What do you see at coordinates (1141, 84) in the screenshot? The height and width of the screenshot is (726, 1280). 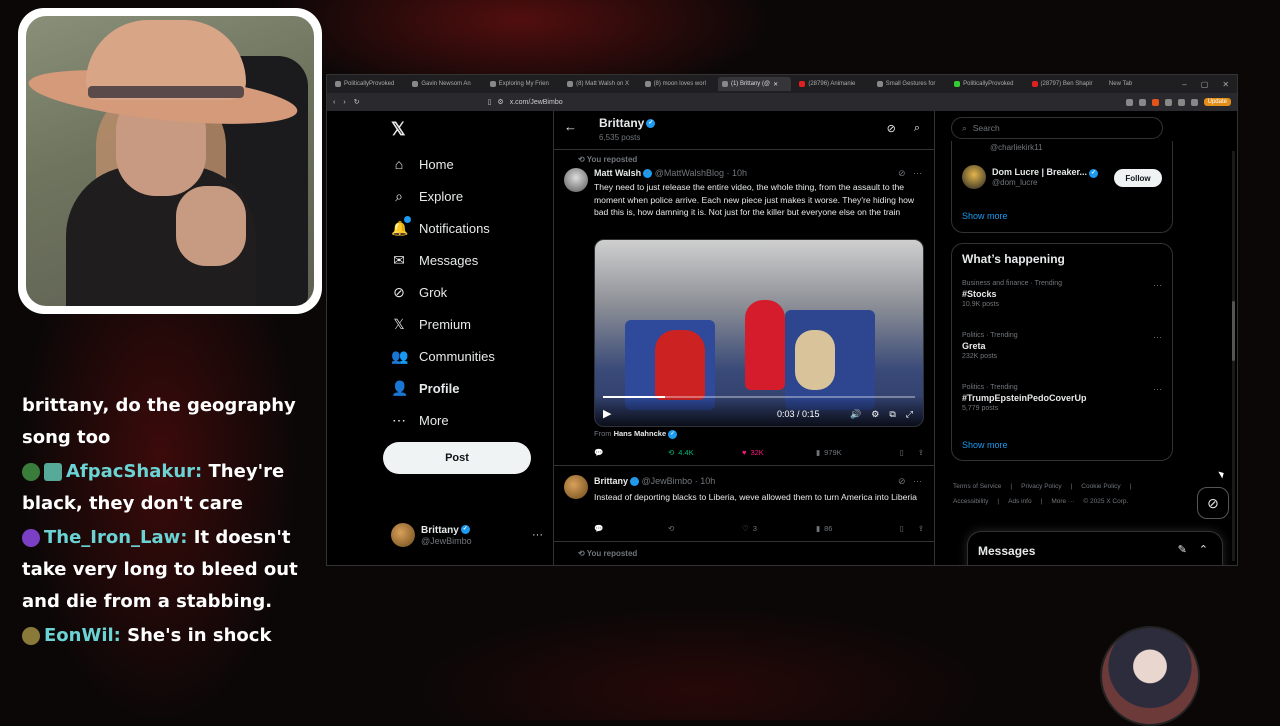 I see `browser-tab: New Tab` at bounding box center [1141, 84].